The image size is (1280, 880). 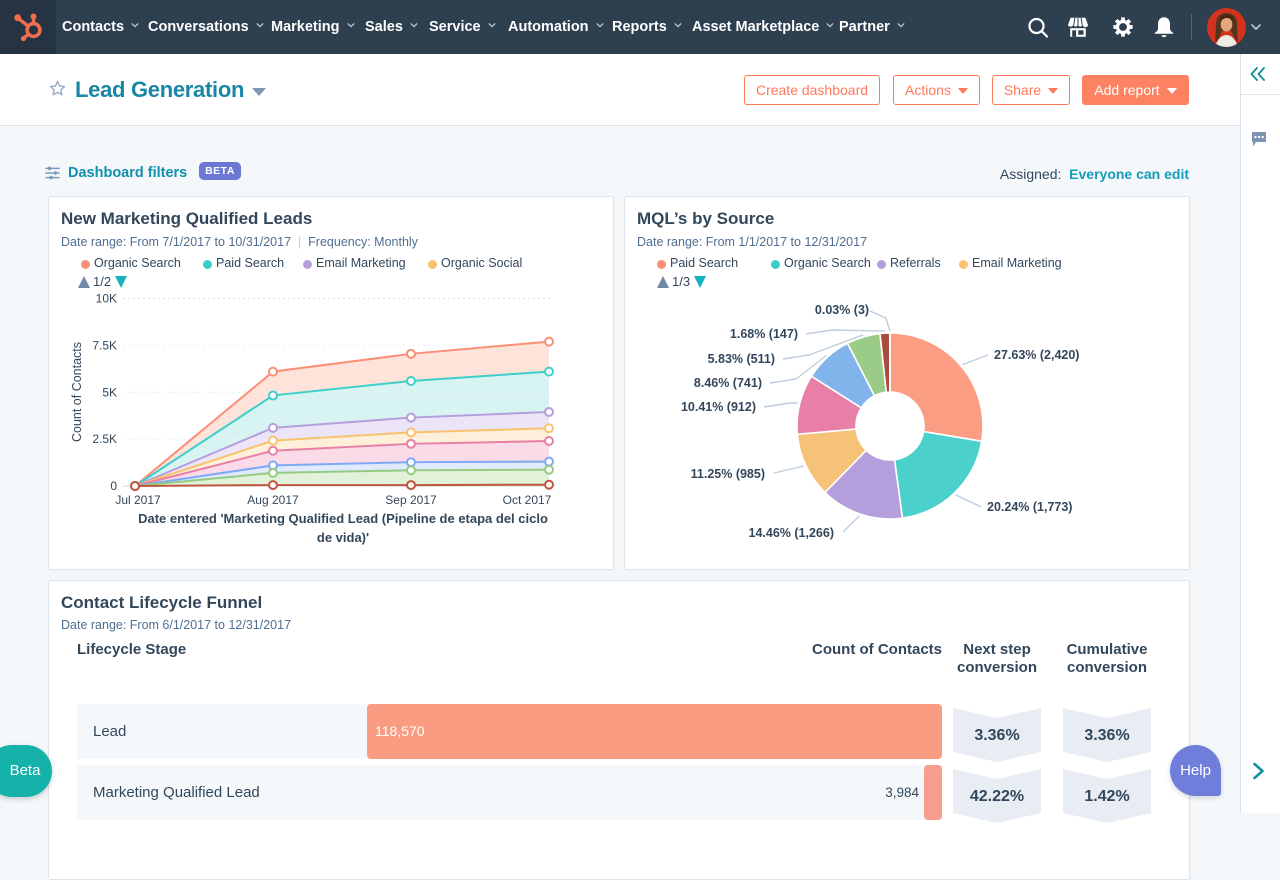 I want to click on svg-text: 10.41% (912), so click(x=718, y=407).